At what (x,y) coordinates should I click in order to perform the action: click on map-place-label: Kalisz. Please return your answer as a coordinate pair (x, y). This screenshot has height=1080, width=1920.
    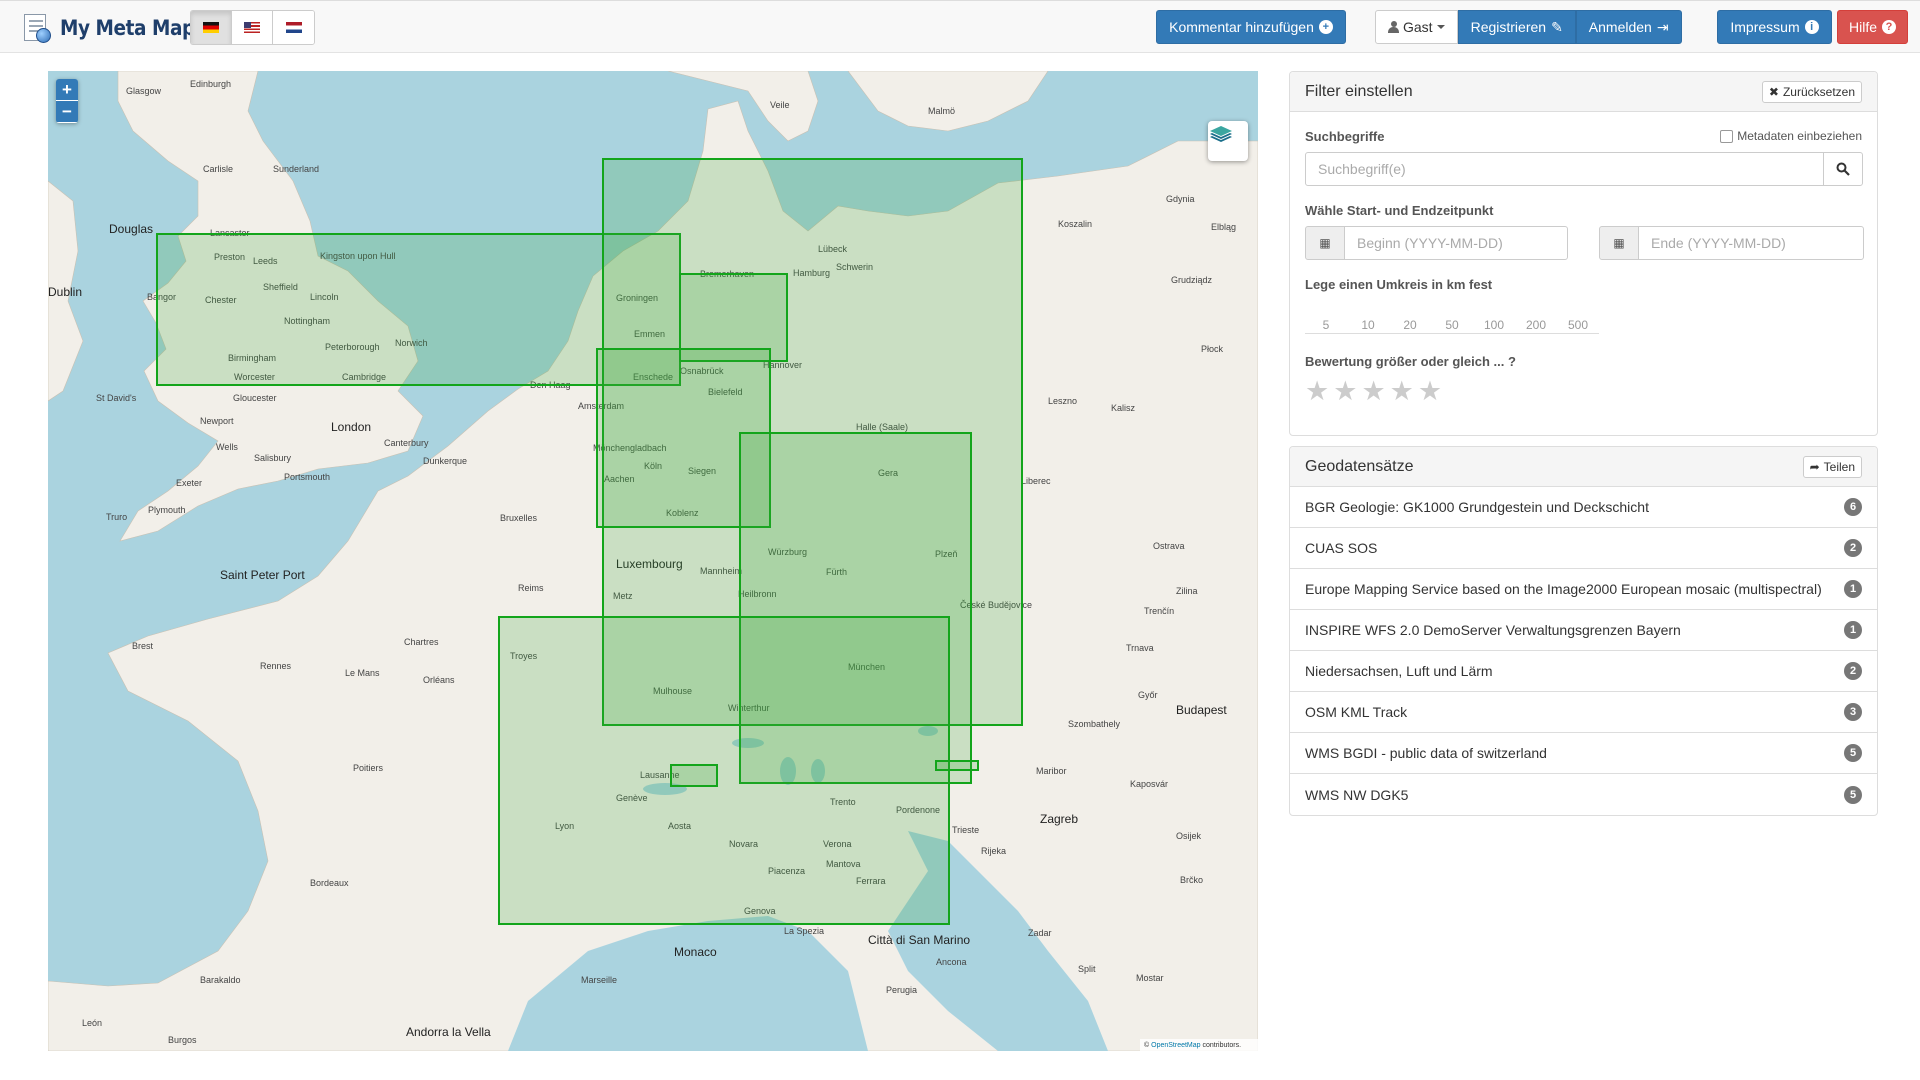
    Looking at the image, I should click on (1123, 408).